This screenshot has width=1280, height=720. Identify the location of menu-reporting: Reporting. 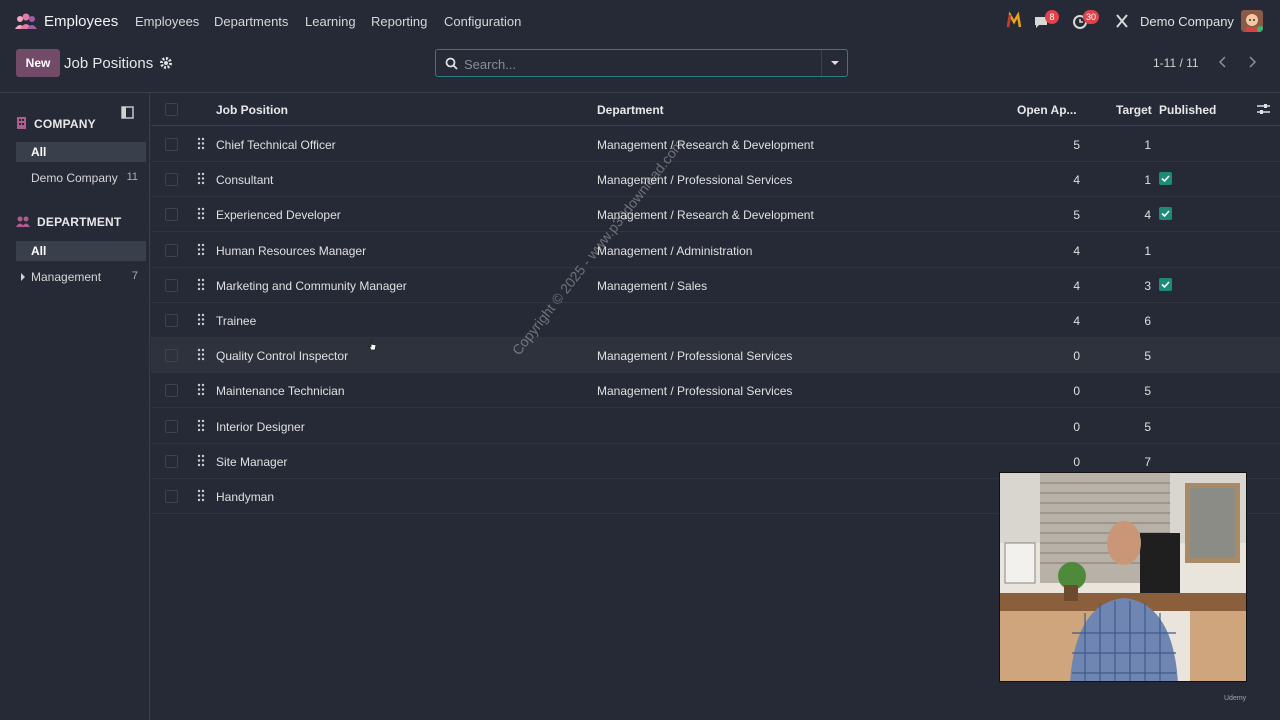
(399, 21).